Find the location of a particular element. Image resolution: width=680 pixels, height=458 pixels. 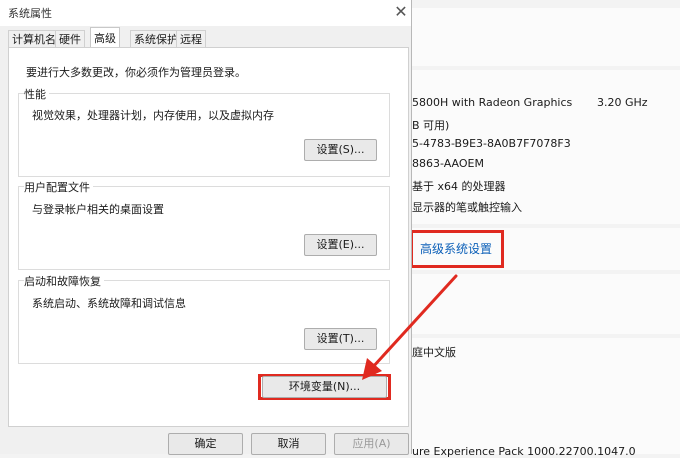

ram-value: B 可用) is located at coordinates (431, 125).